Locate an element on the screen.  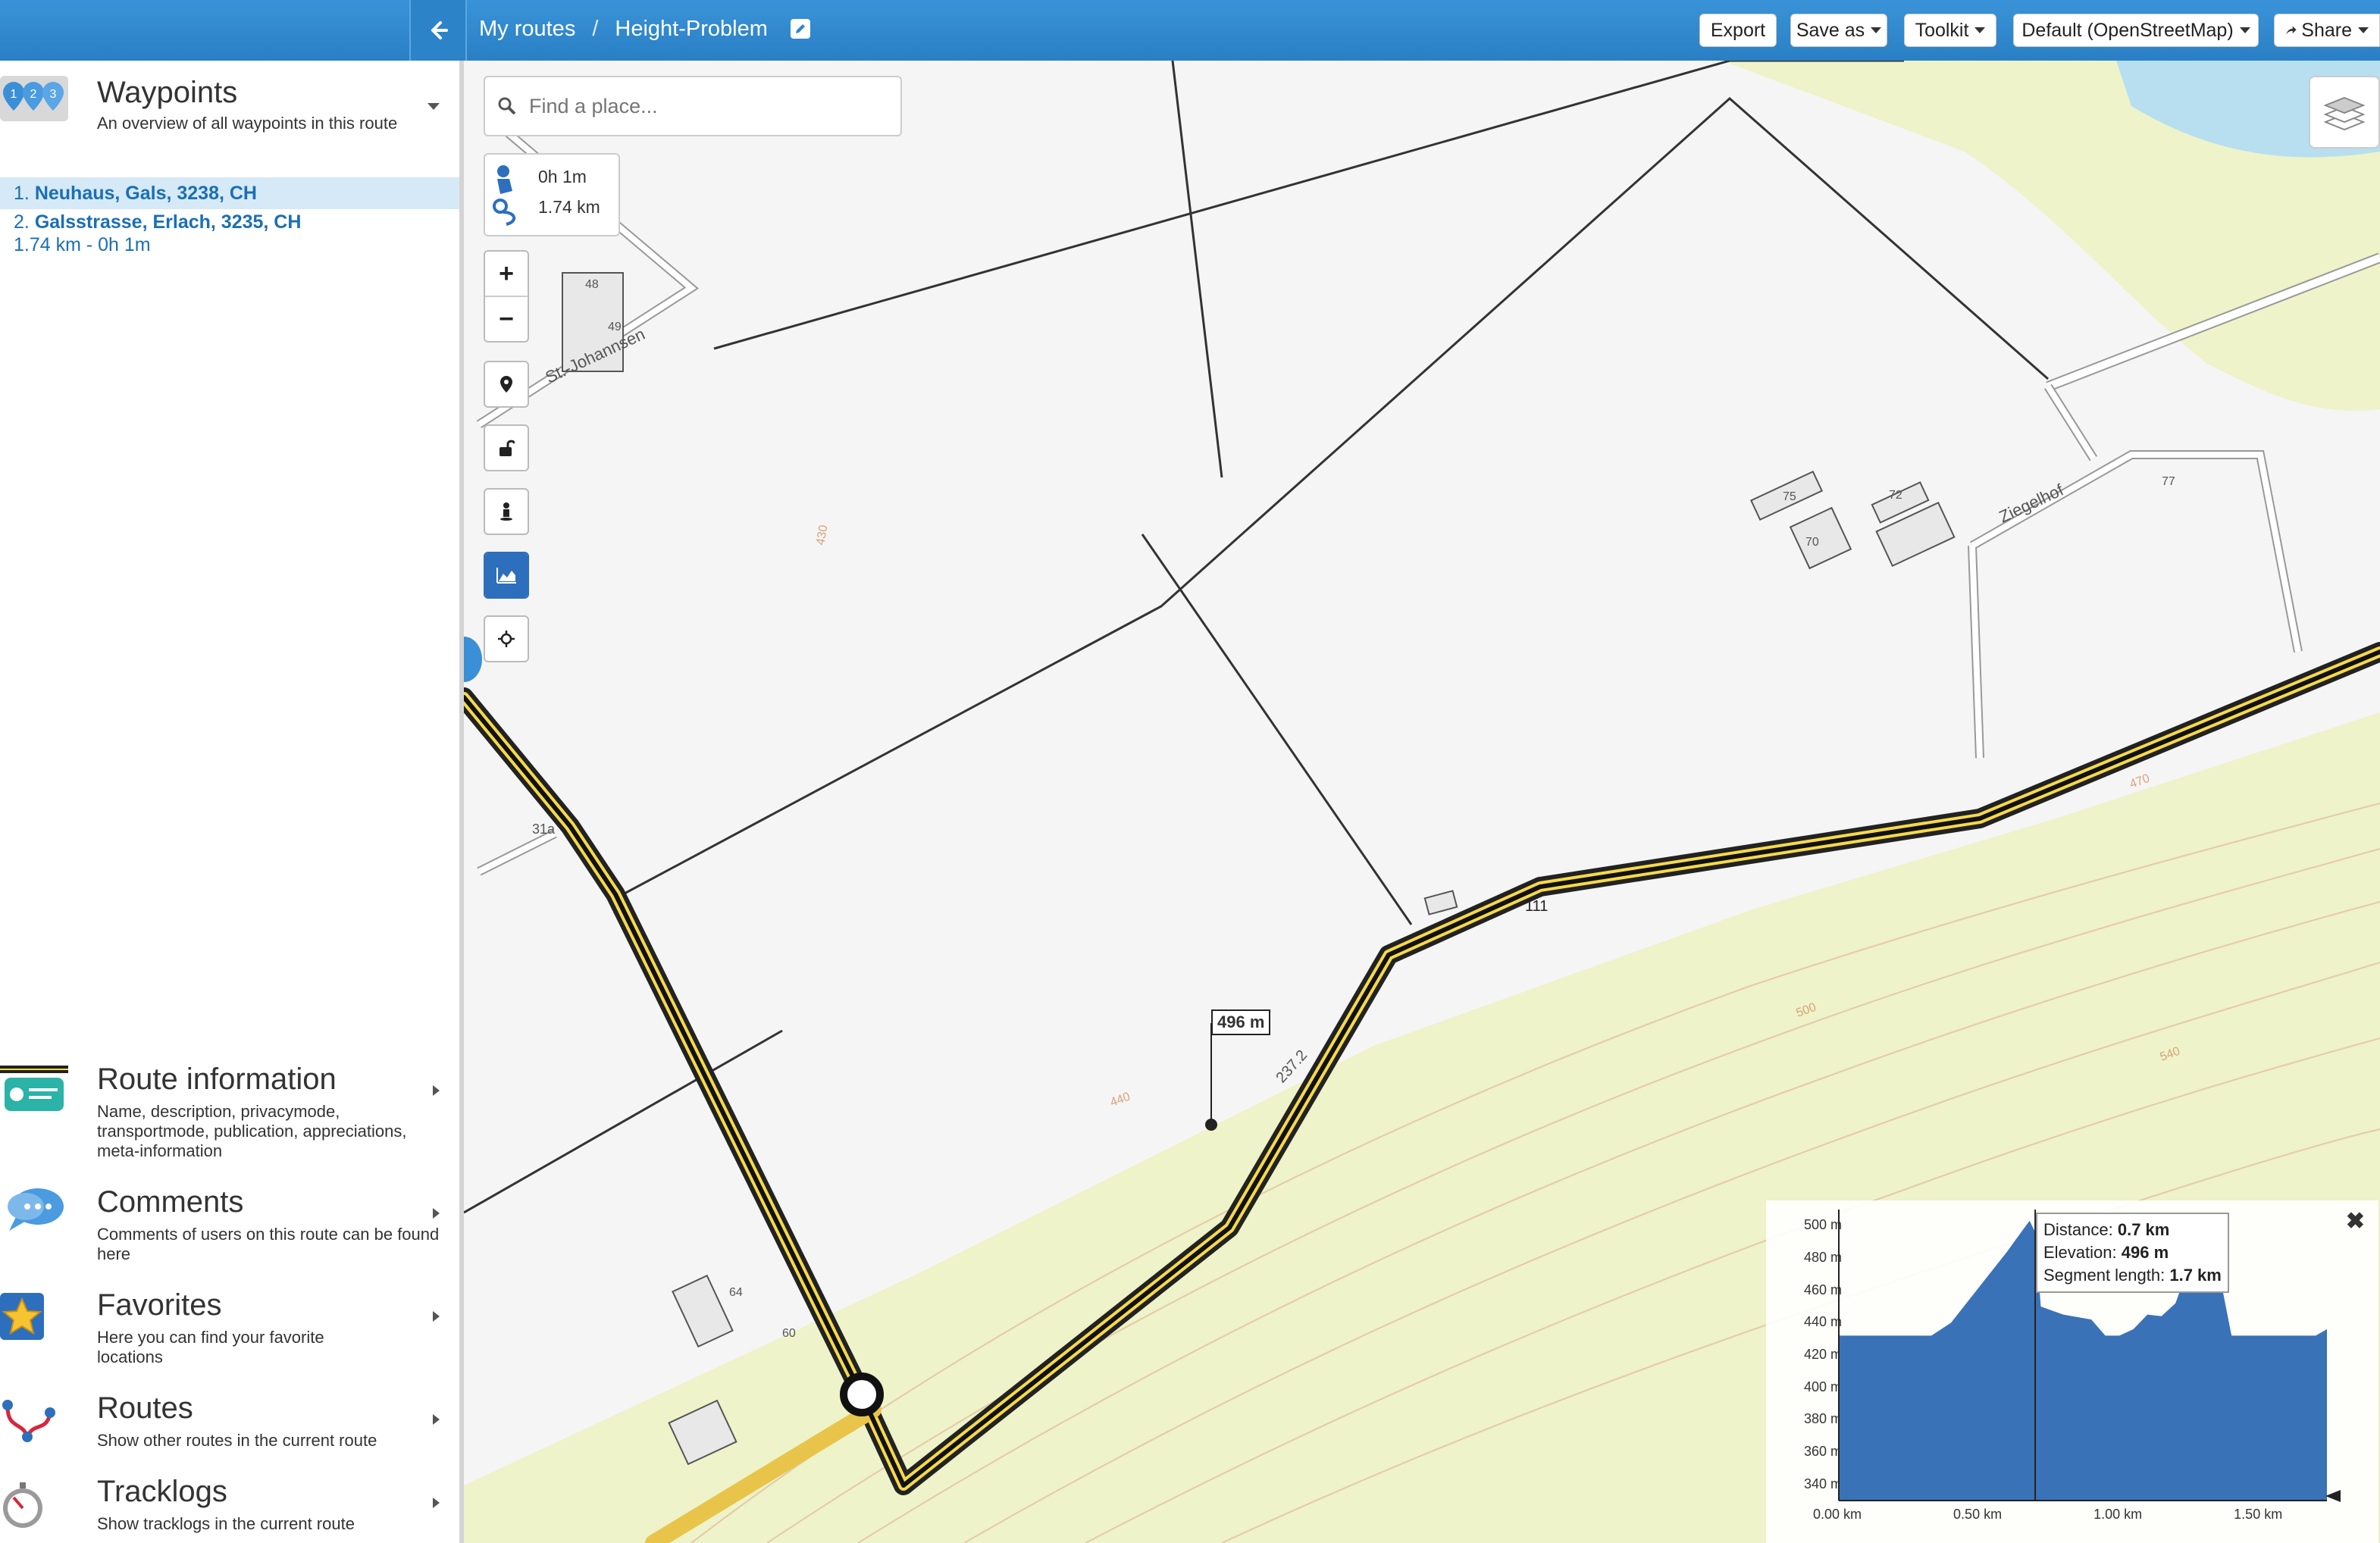
zoom-out-button: − is located at coordinates (507, 318).